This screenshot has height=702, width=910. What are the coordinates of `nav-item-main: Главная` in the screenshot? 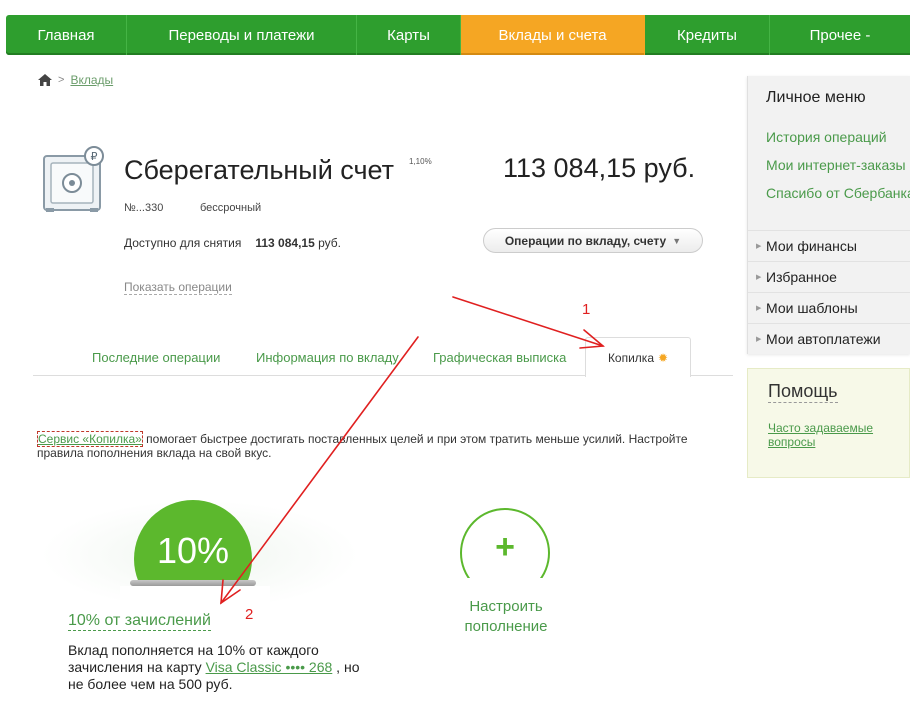 It's located at (66, 35).